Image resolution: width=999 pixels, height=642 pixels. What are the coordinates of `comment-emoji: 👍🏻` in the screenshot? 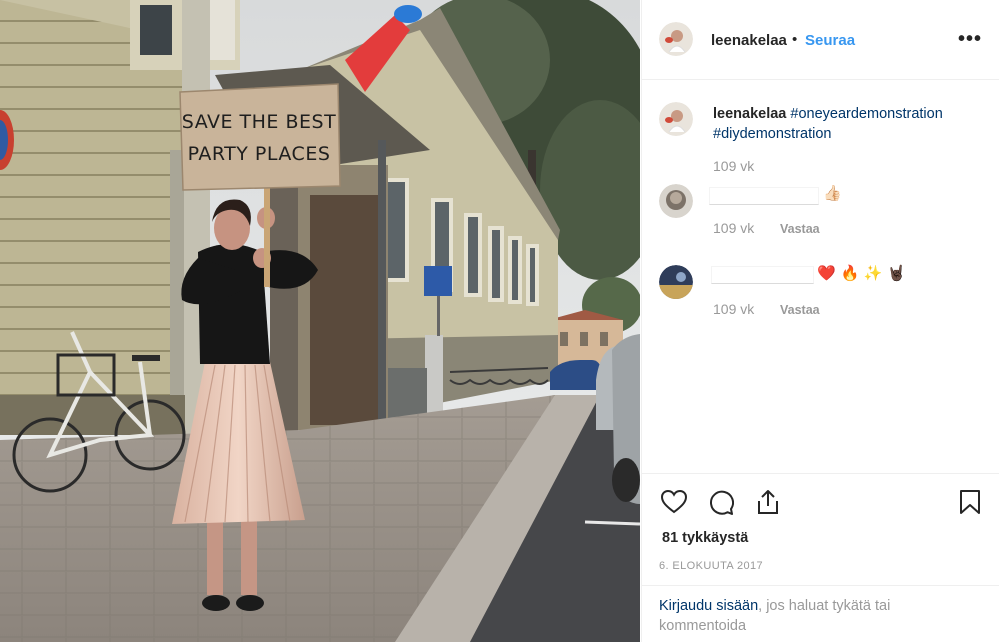 It's located at (832, 193).